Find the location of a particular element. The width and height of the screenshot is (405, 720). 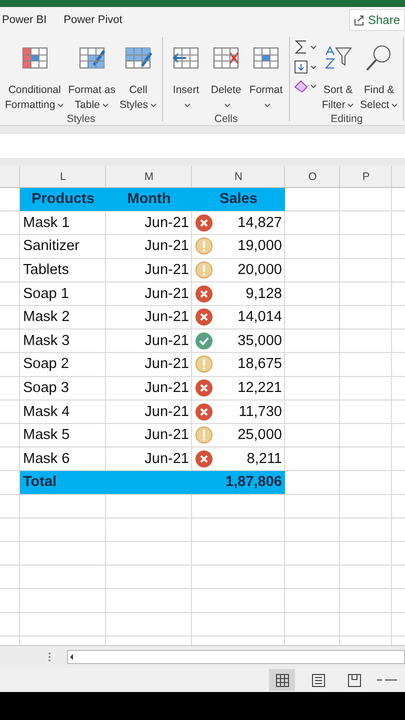

header-cell: Sales is located at coordinates (238, 199).